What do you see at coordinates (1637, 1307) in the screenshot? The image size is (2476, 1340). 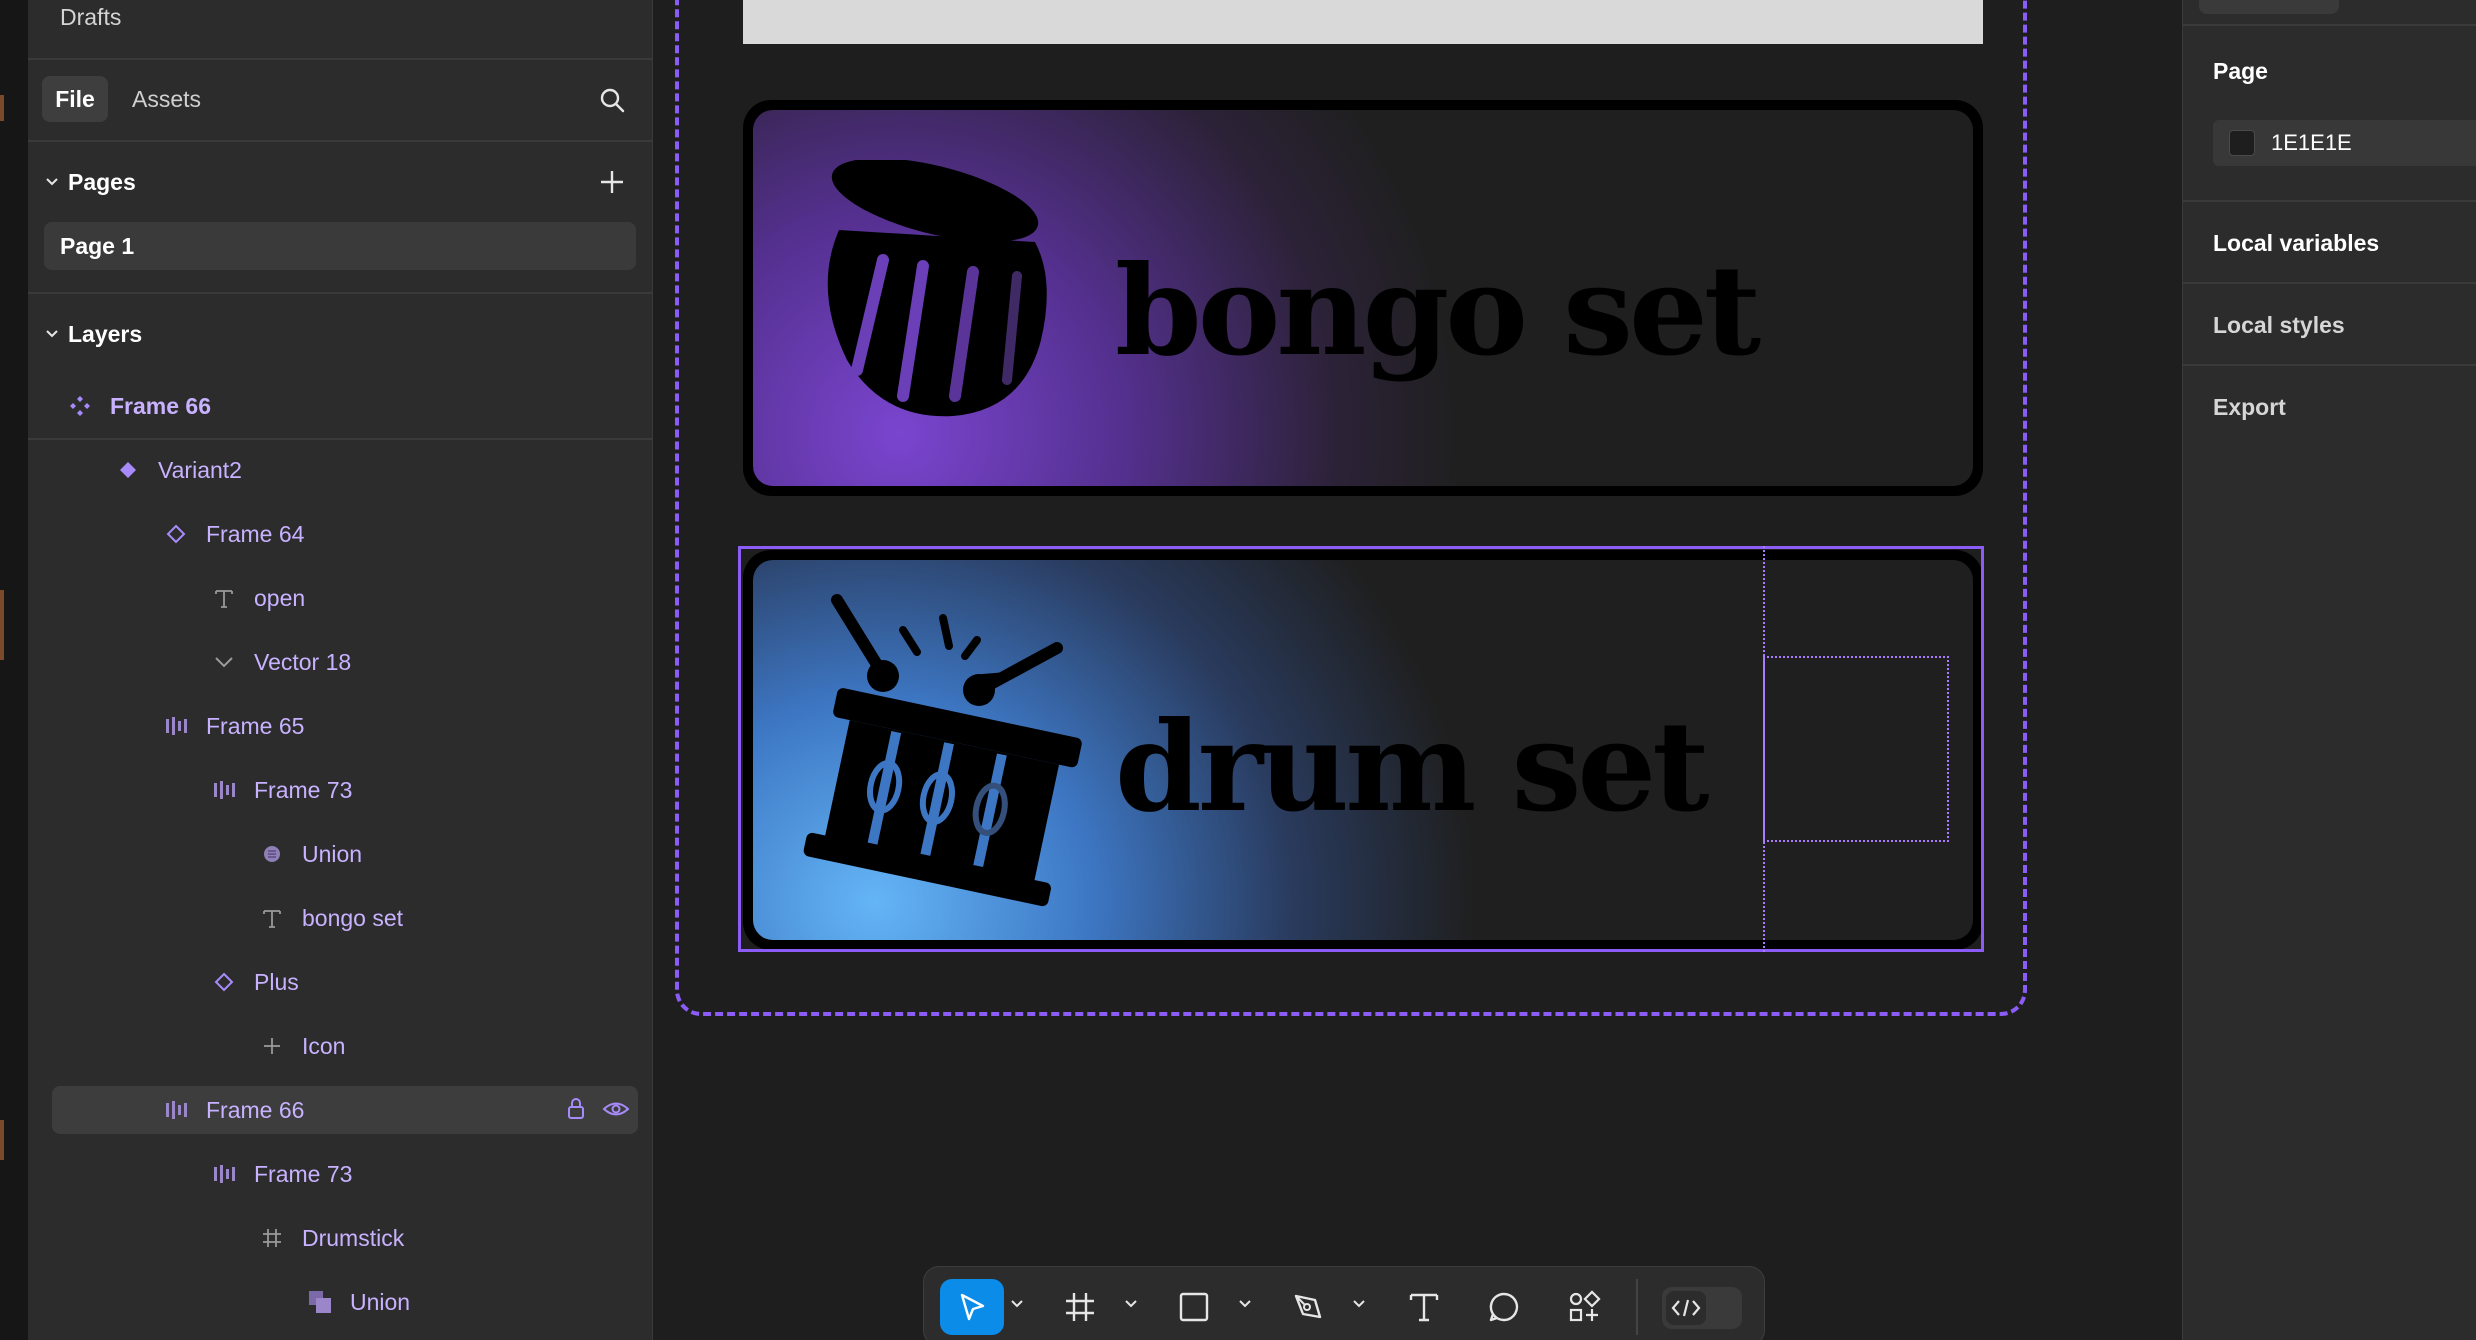 I see `toolbar-divider` at bounding box center [1637, 1307].